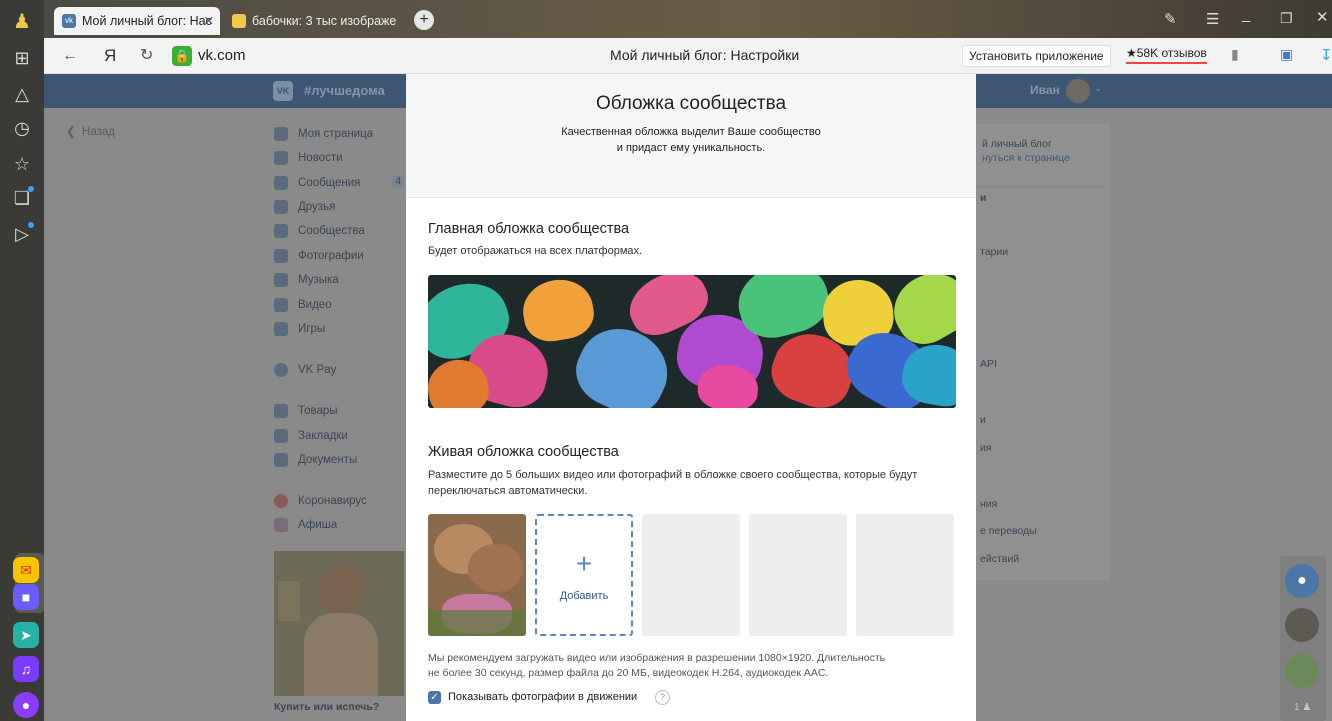  Describe the element at coordinates (147, 21) in the screenshot. I see `tab-title: Мой личный блог: Нас` at that location.